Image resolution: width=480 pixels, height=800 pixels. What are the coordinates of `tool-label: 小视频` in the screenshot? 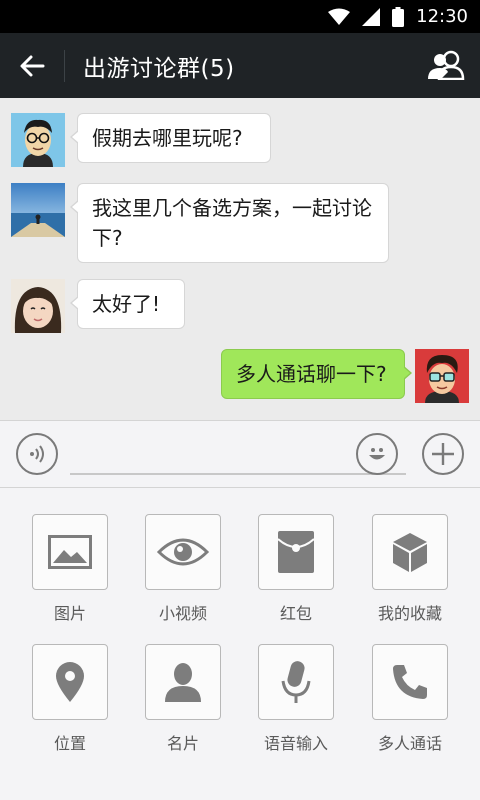 It's located at (182, 613).